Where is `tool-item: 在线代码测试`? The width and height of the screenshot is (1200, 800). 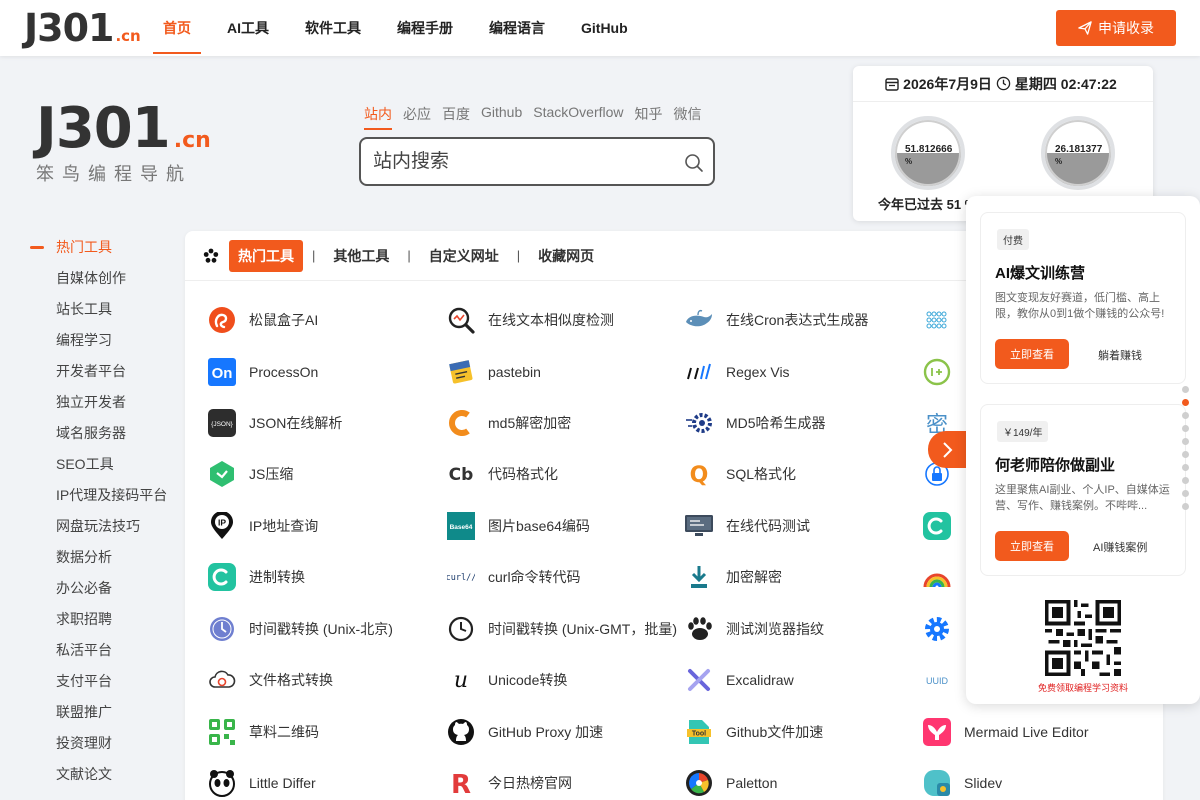 tool-item: 在线代码测试 is located at coordinates (747, 526).